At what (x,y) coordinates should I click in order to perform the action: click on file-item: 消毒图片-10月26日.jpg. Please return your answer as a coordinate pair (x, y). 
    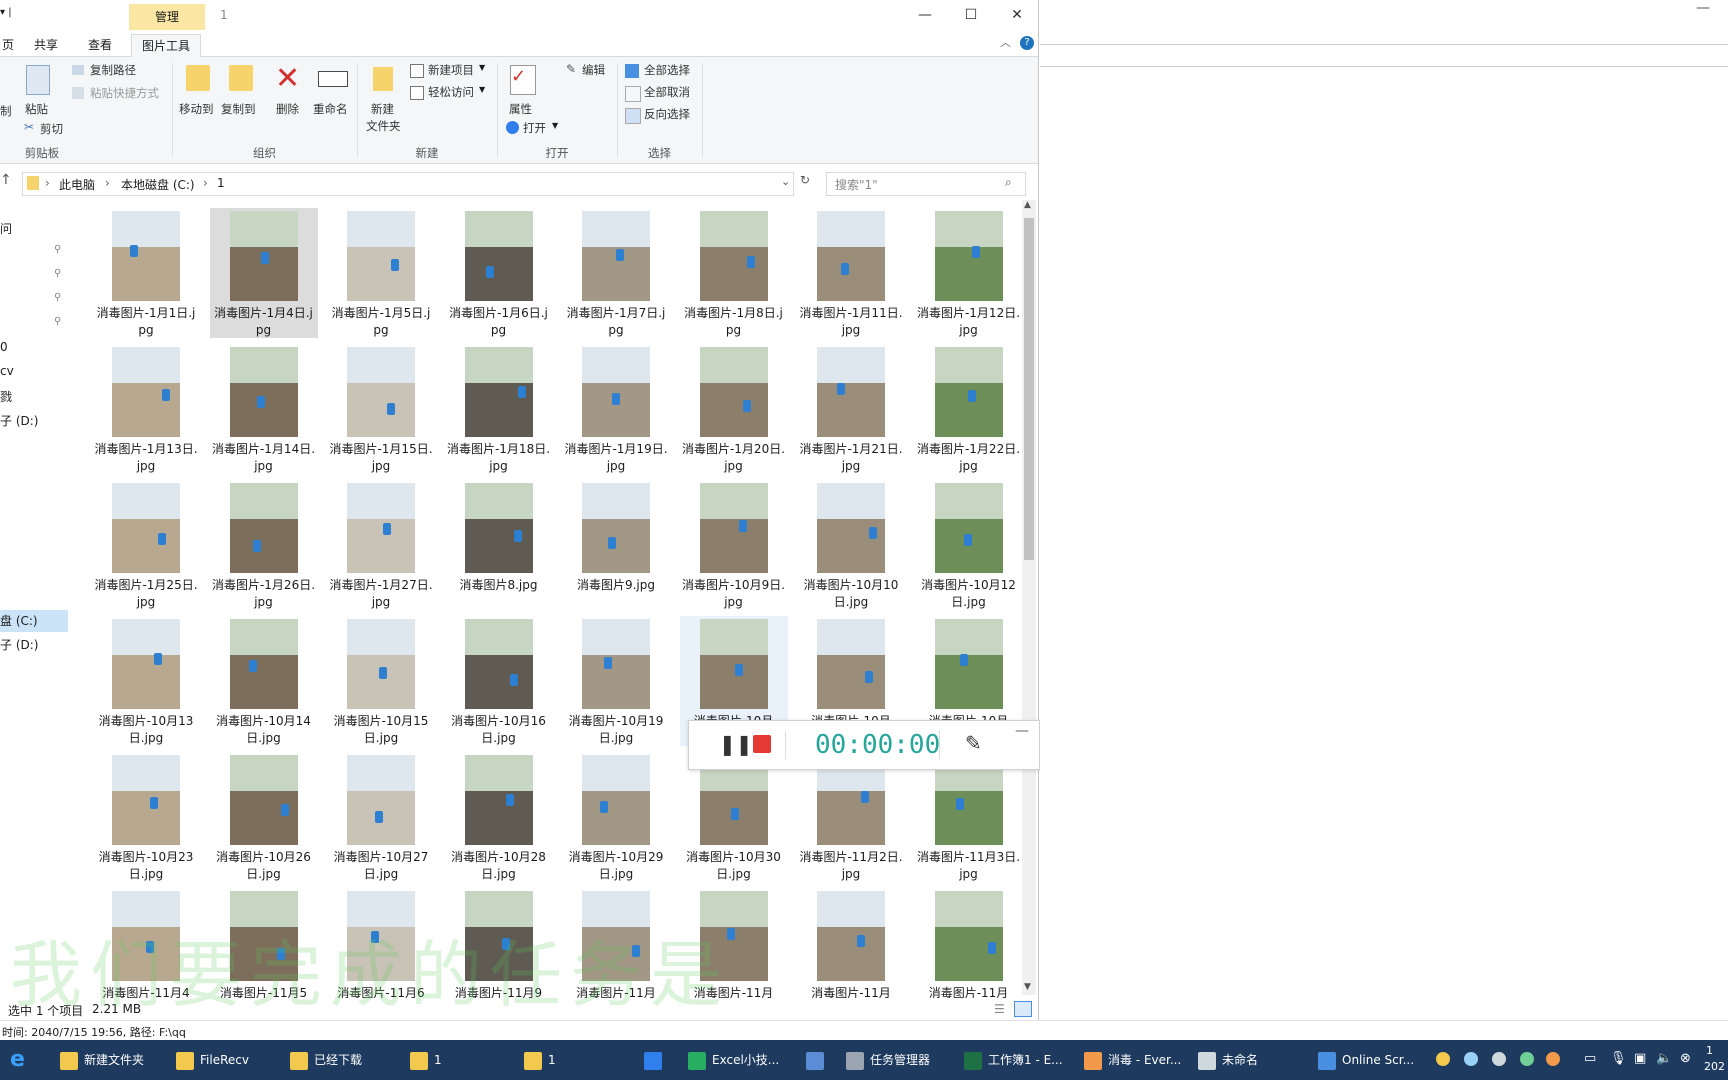
    Looking at the image, I should click on (264, 817).